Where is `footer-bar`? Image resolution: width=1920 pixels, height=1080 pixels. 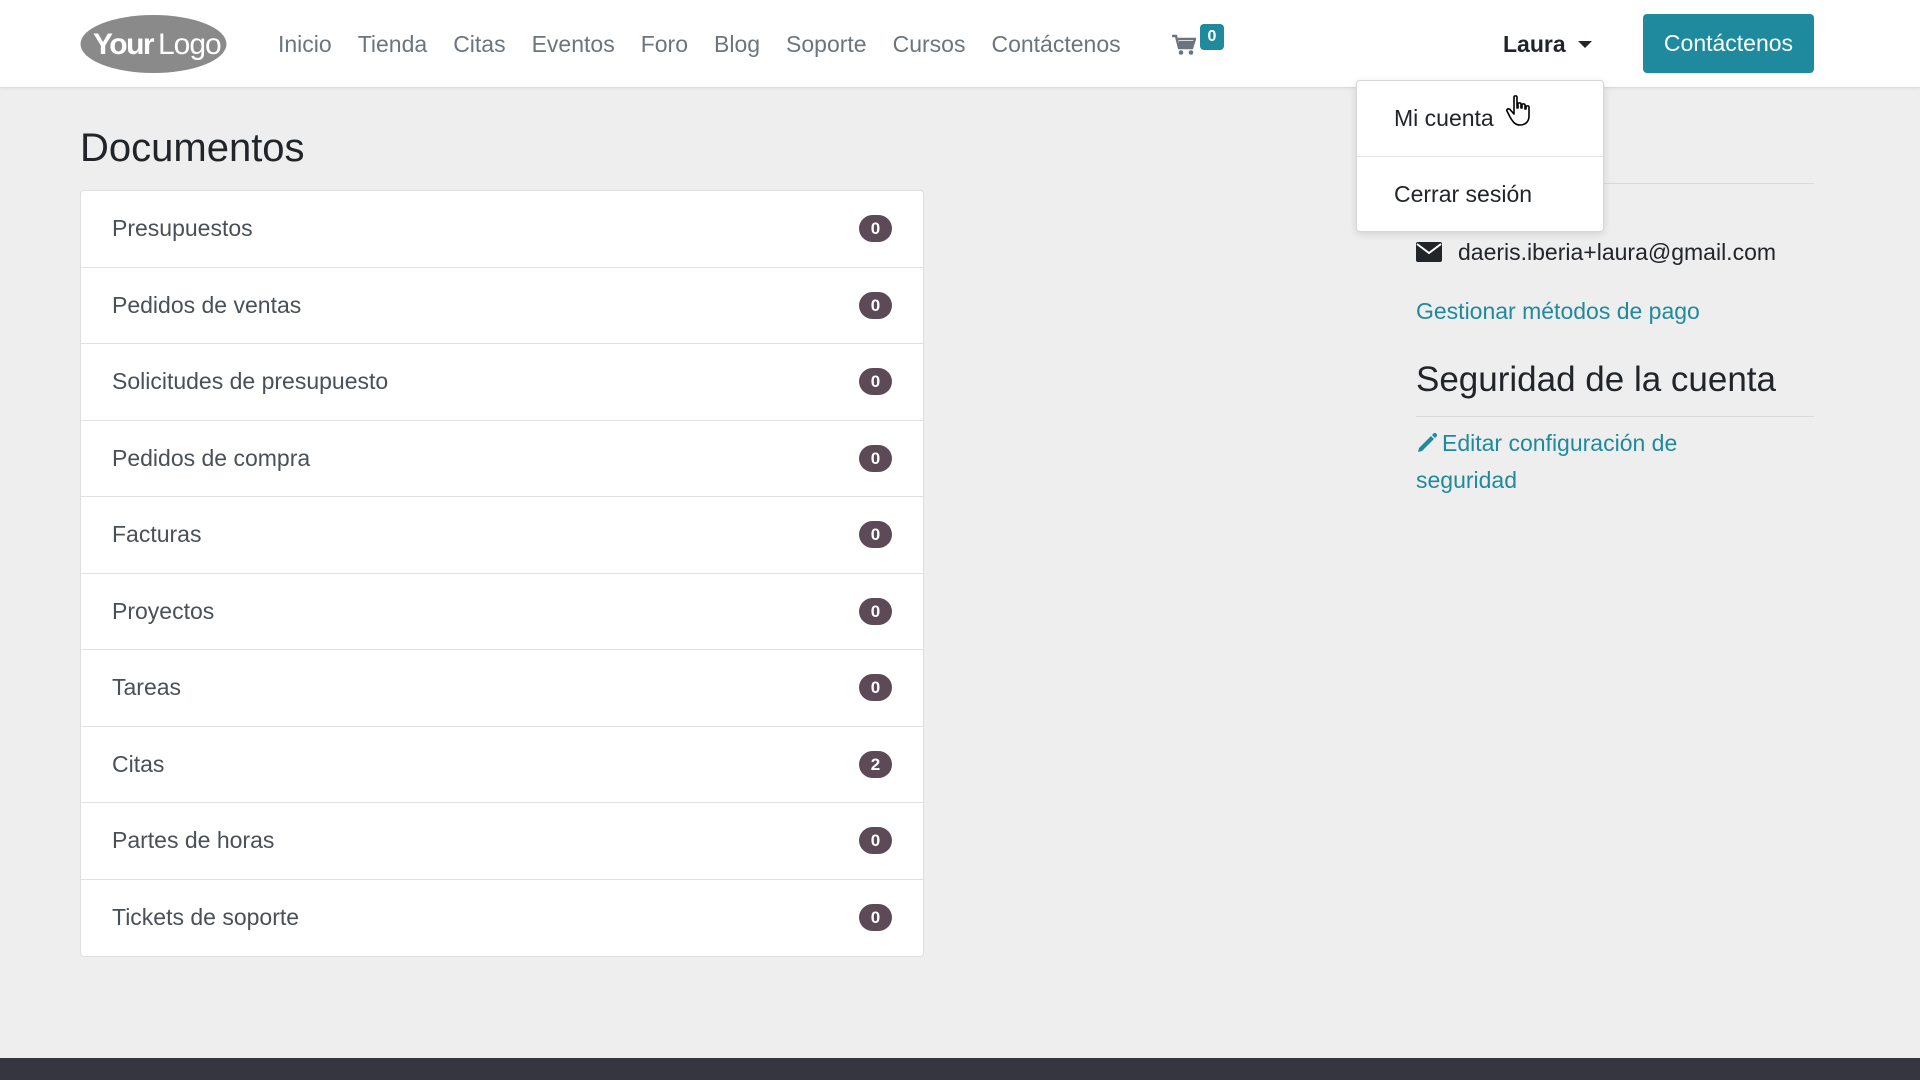 footer-bar is located at coordinates (960, 1069).